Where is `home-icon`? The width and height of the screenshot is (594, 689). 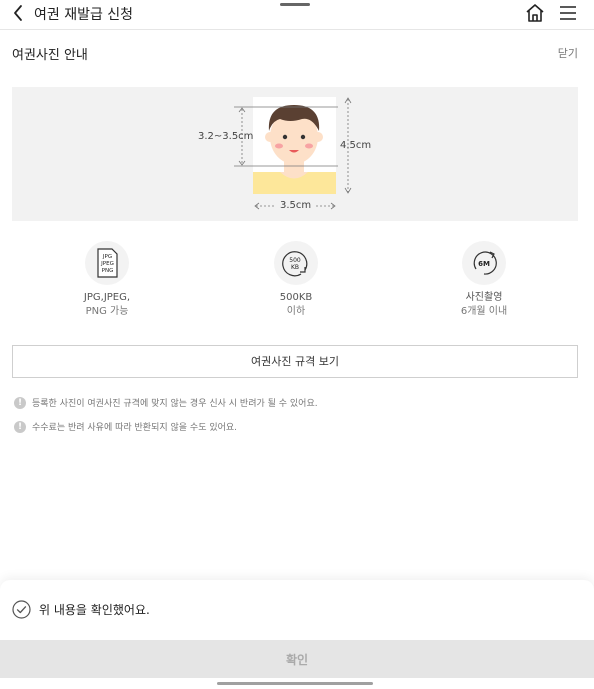
home-icon is located at coordinates (535, 13).